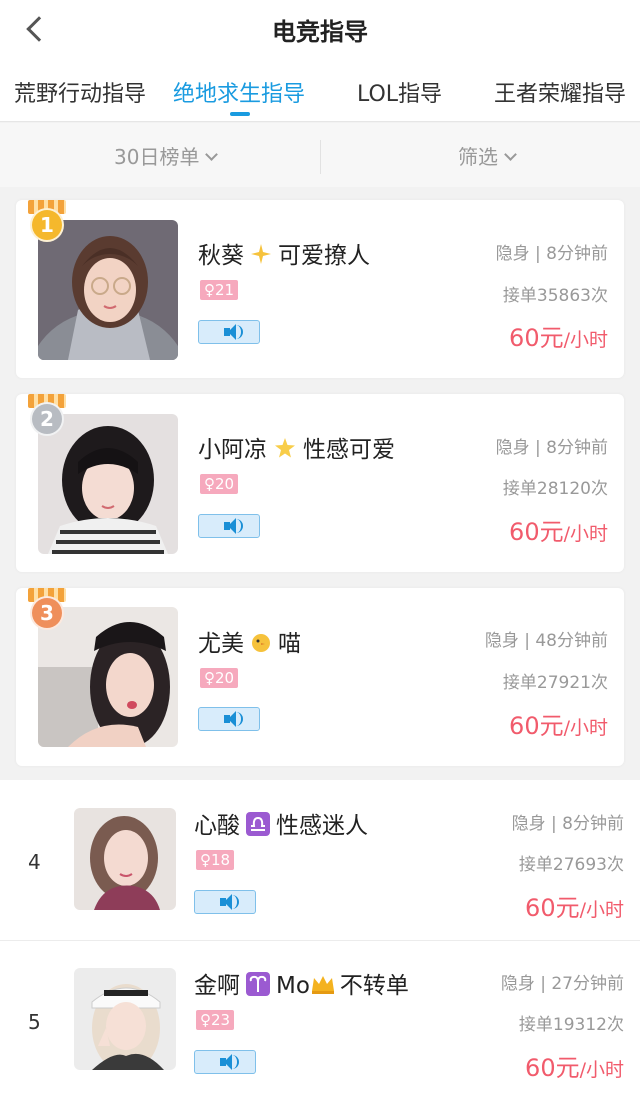 Image resolution: width=640 pixels, height=1102 pixels. What do you see at coordinates (258, 826) in the screenshot?
I see `libra-icon` at bounding box center [258, 826].